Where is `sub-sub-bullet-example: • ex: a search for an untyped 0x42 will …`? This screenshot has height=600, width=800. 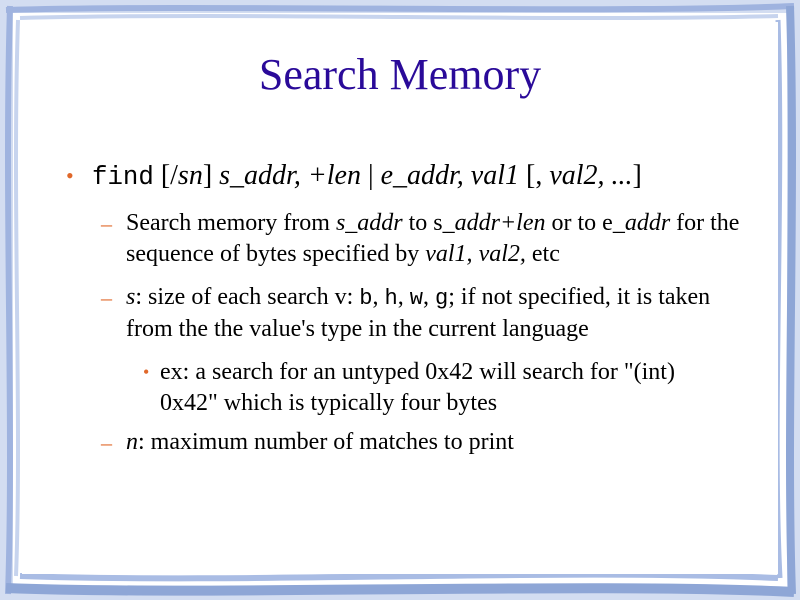
sub-sub-bullet-example: • ex: a search for an untyped 0x42 will … is located at coordinates (393, 388).